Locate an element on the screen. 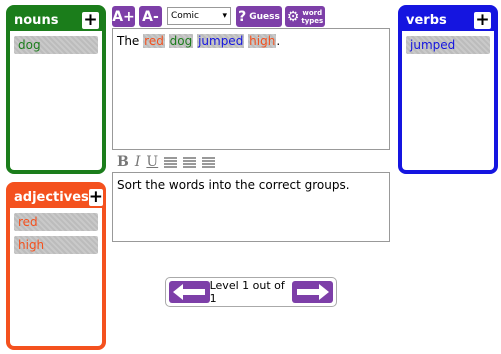  font-select: Comic ▾ is located at coordinates (199, 16).